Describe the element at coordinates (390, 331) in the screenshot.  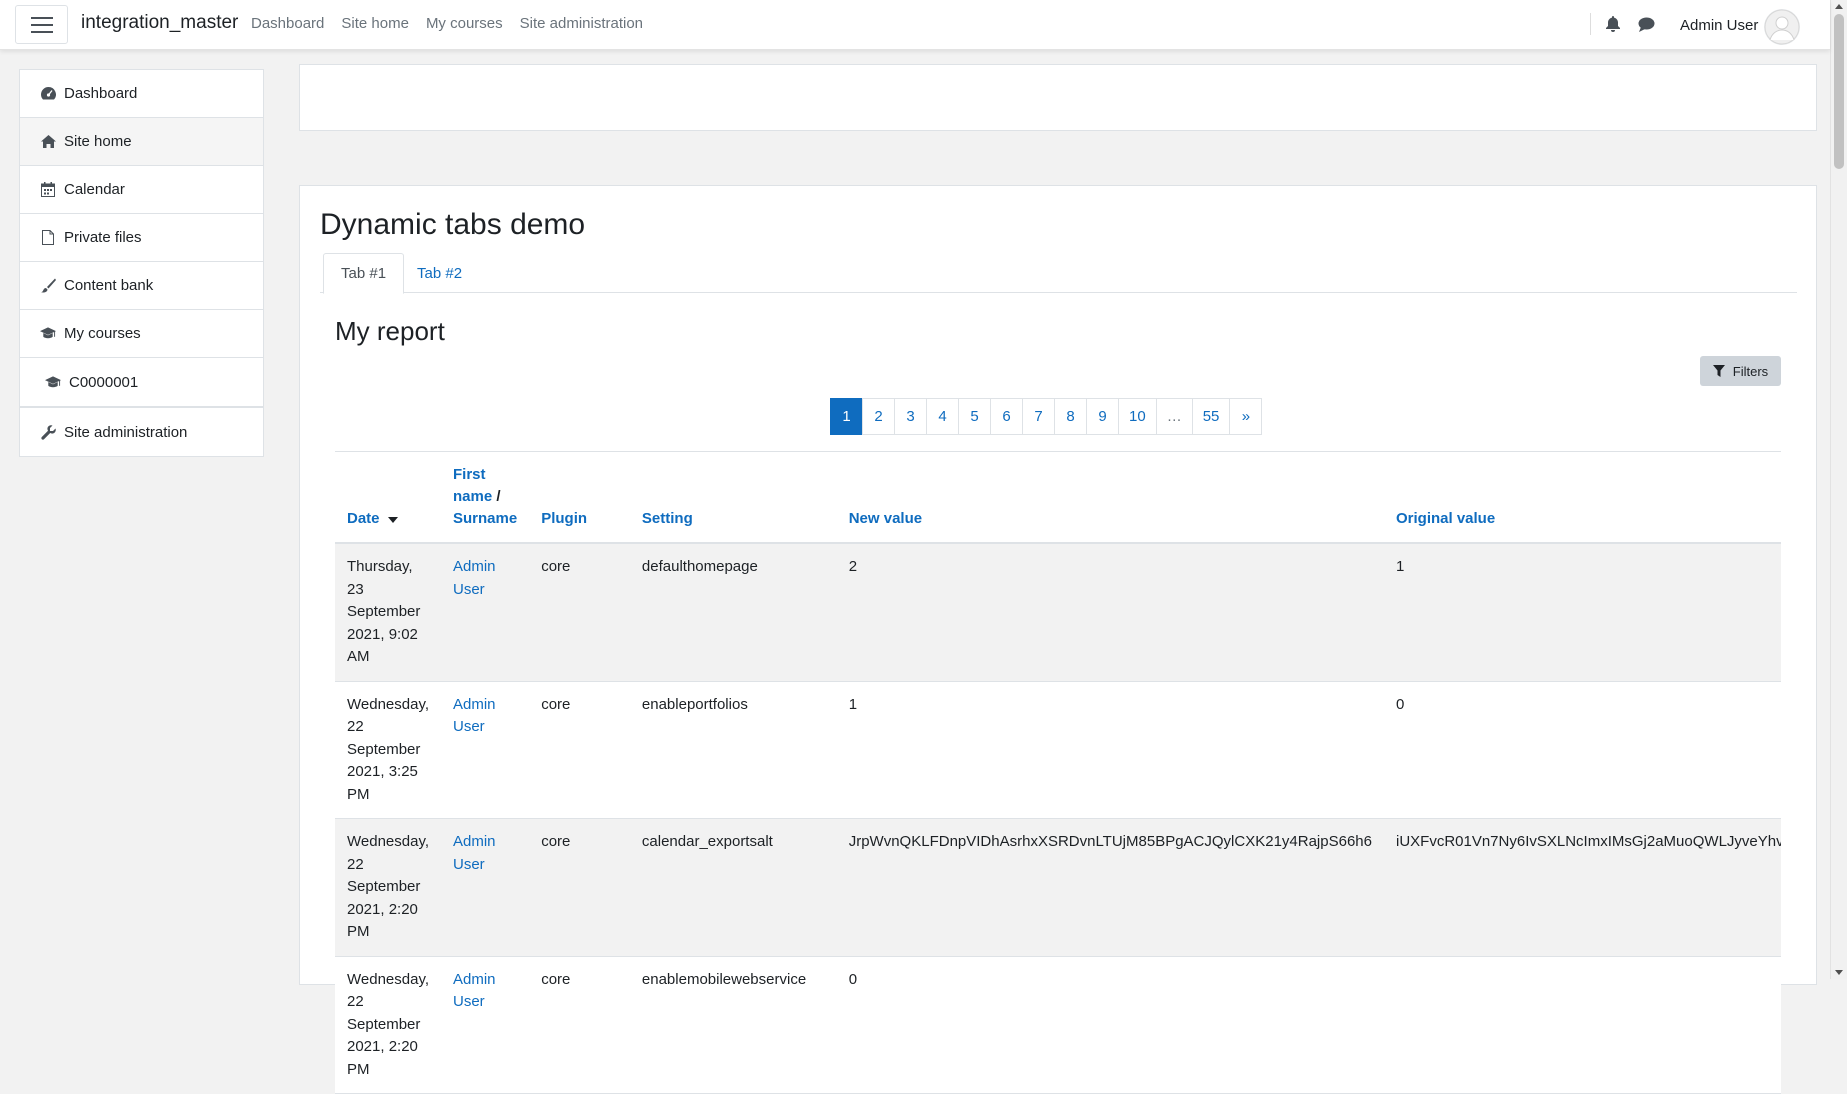
I see `report-title: My report` at that location.